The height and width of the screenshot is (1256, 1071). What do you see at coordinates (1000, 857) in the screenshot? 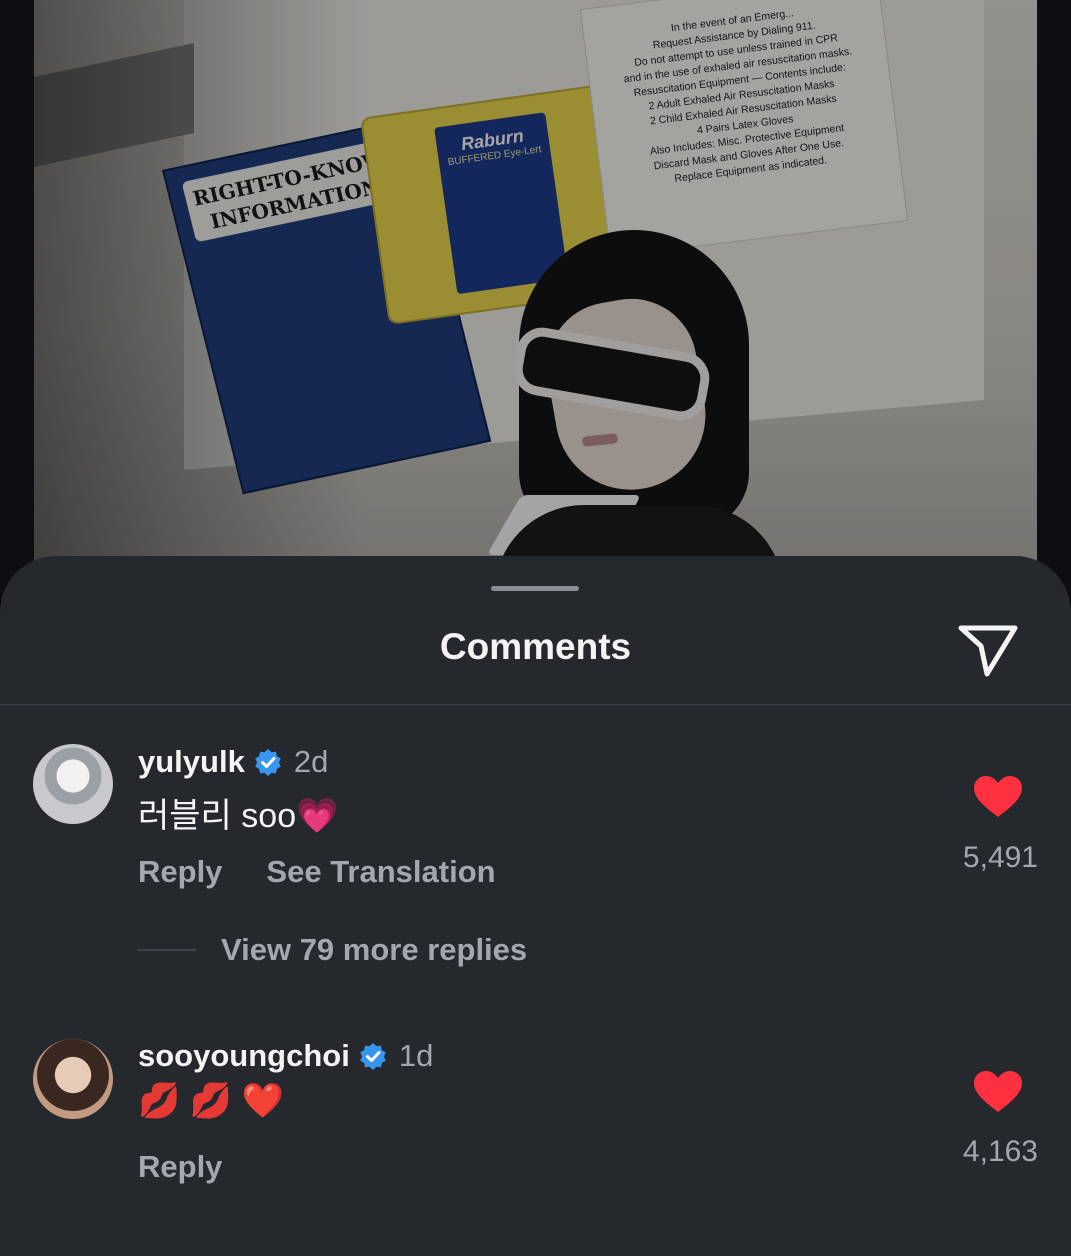
I see `like-count: 5,491` at bounding box center [1000, 857].